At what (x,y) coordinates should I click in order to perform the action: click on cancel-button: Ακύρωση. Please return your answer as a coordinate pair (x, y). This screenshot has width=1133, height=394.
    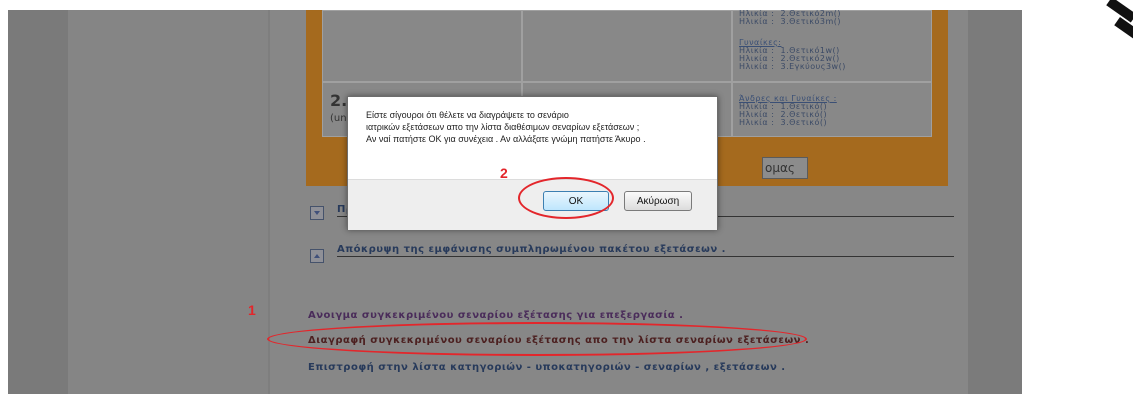
    Looking at the image, I should click on (658, 201).